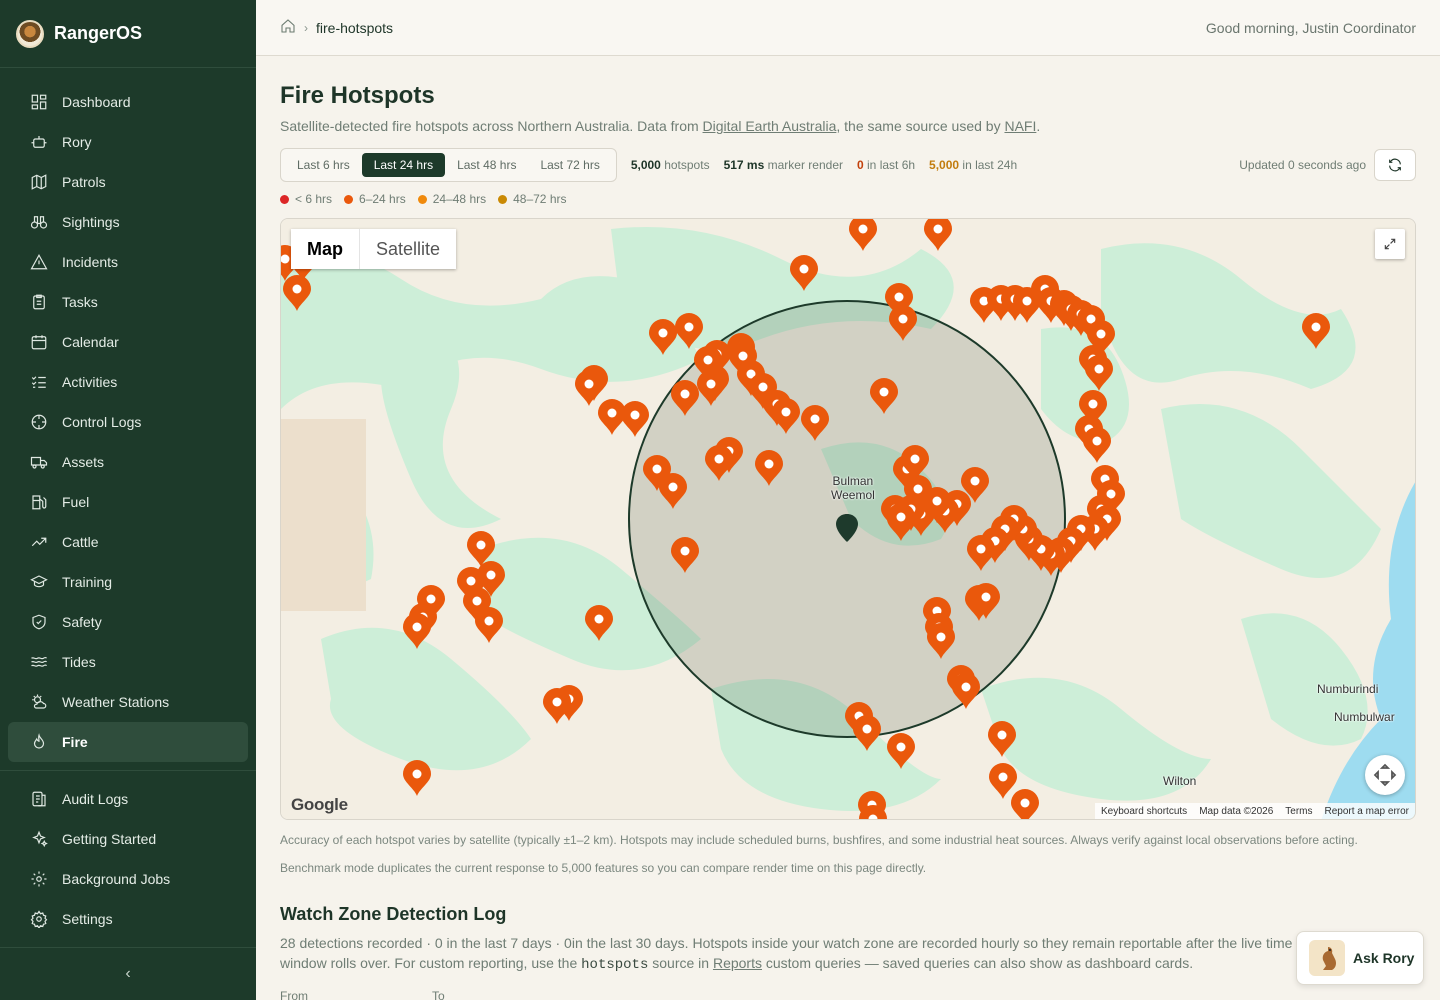 The width and height of the screenshot is (1440, 1000). I want to click on nafi-link: NAFI, so click(1020, 126).